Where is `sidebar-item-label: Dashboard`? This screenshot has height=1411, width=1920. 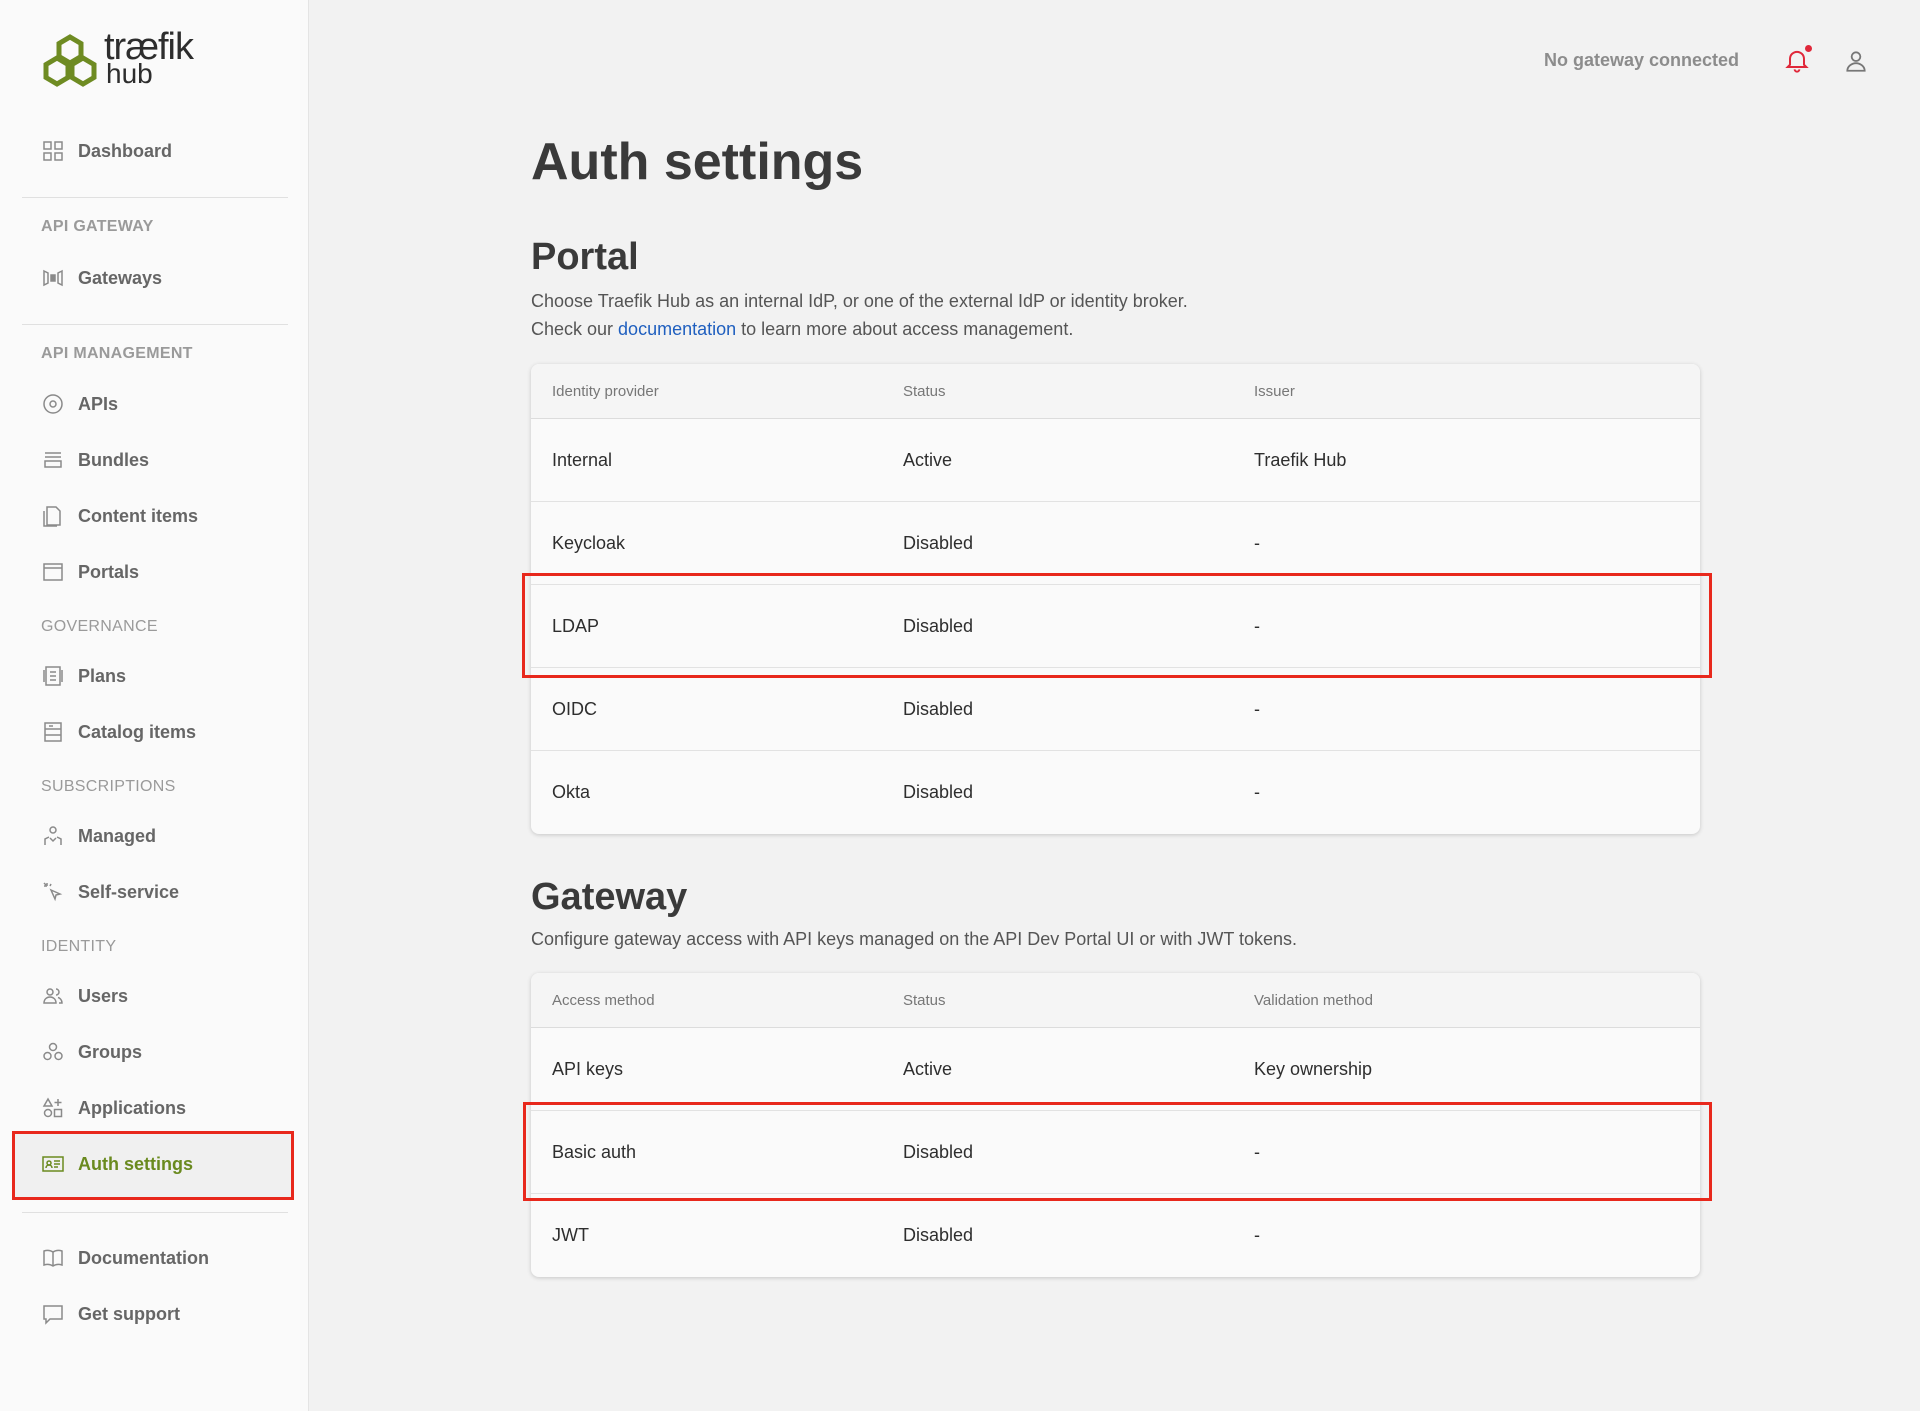 sidebar-item-label: Dashboard is located at coordinates (125, 150).